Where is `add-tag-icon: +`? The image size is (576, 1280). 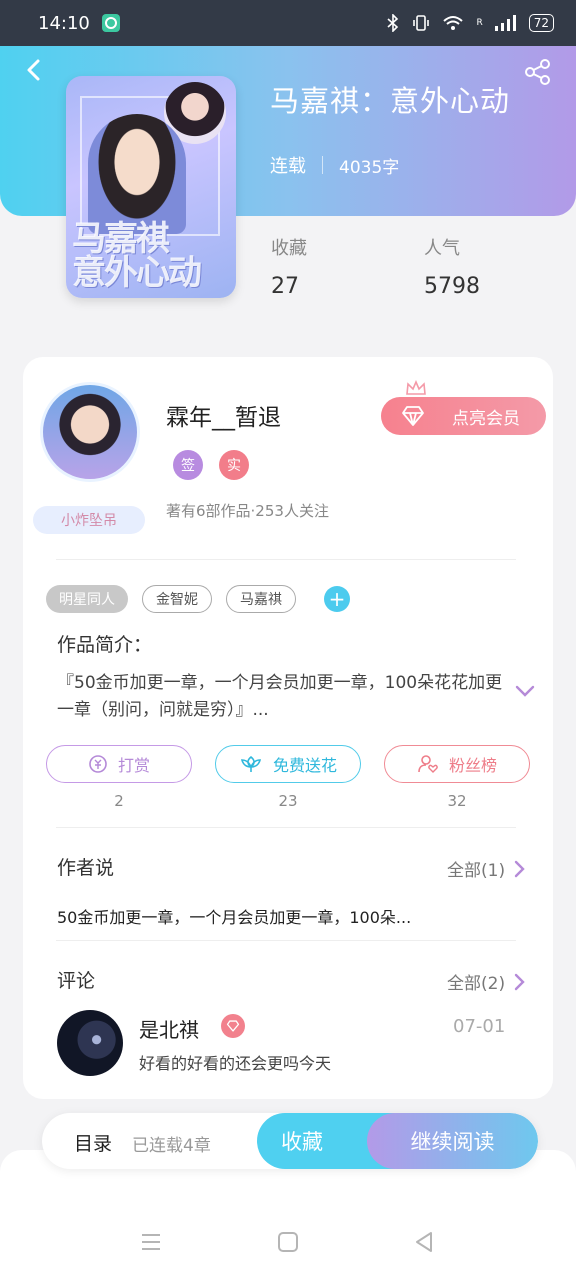 add-tag-icon: + is located at coordinates (337, 599).